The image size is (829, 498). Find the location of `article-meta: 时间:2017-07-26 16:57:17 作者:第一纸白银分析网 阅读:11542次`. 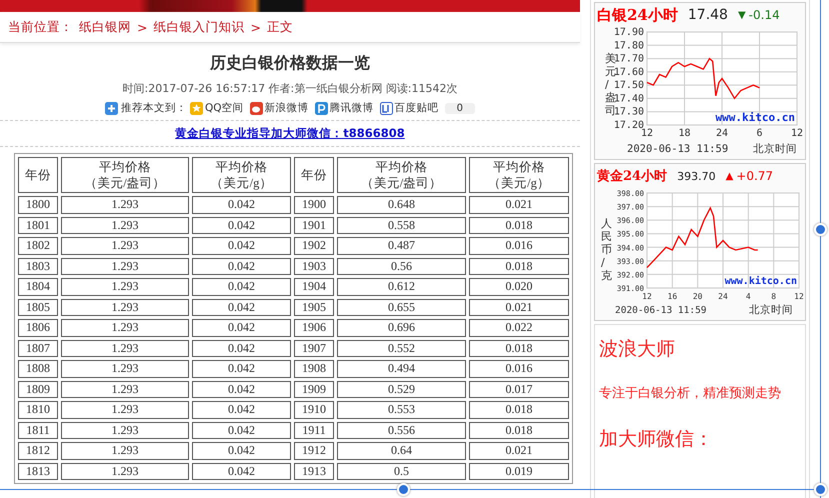

article-meta: 时间:2017-07-26 16:57:17 作者:第一纸白银分析网 阅读:11542次 is located at coordinates (290, 88).